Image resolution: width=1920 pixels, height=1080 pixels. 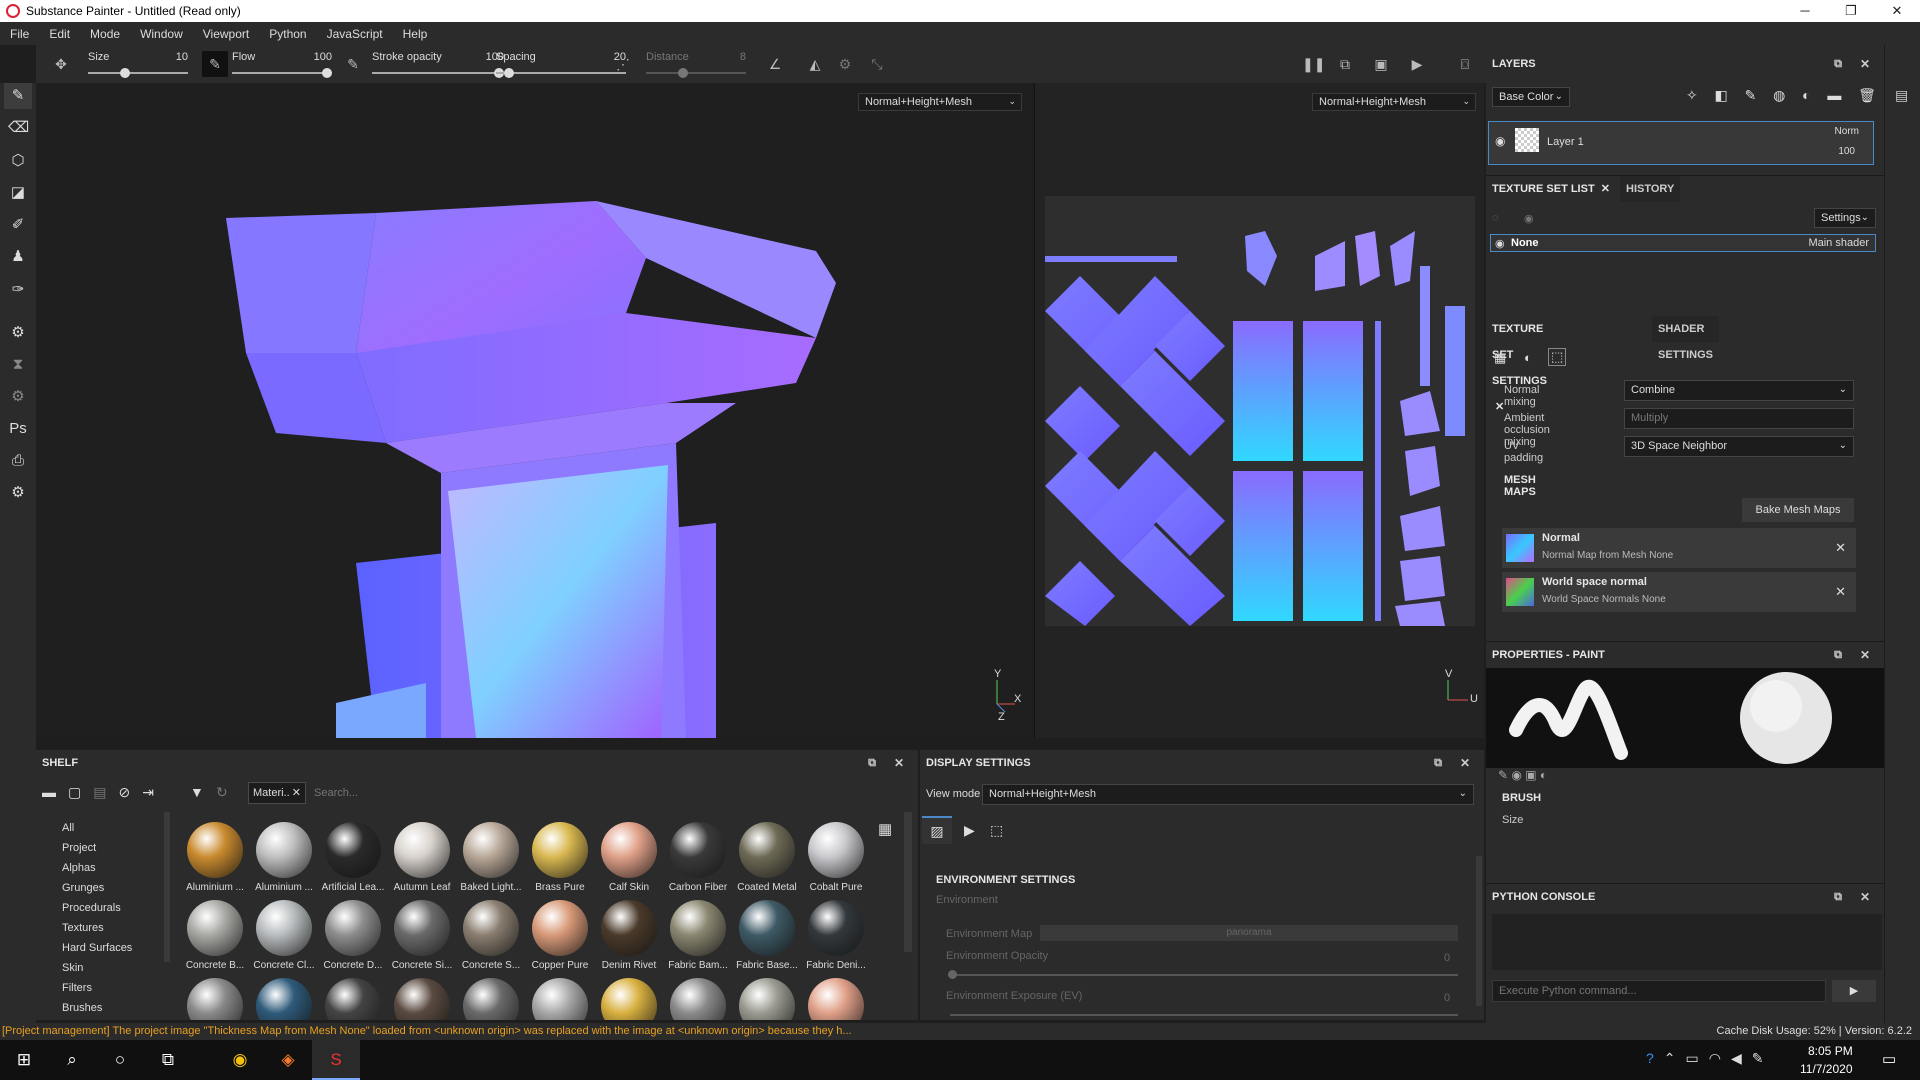 I want to click on run-python-button: ▶, so click(x=1854, y=991).